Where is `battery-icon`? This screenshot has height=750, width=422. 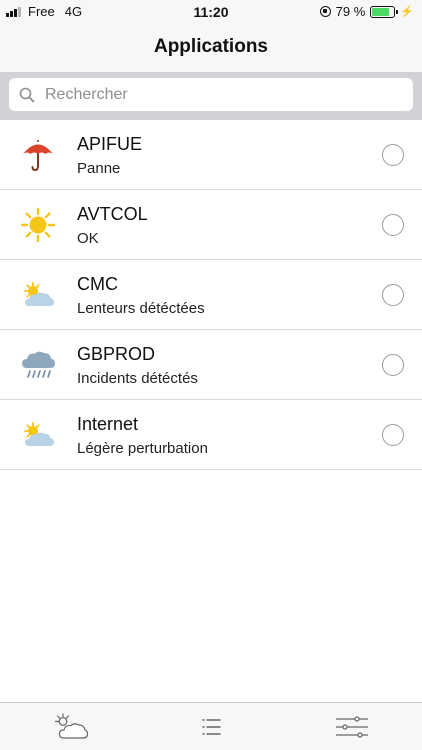 battery-icon is located at coordinates (384, 11).